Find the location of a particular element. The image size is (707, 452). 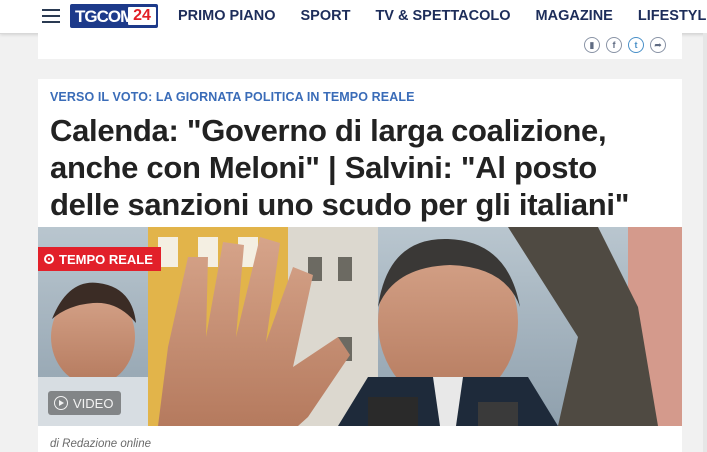

bookmark-icon: ▮ is located at coordinates (592, 45).